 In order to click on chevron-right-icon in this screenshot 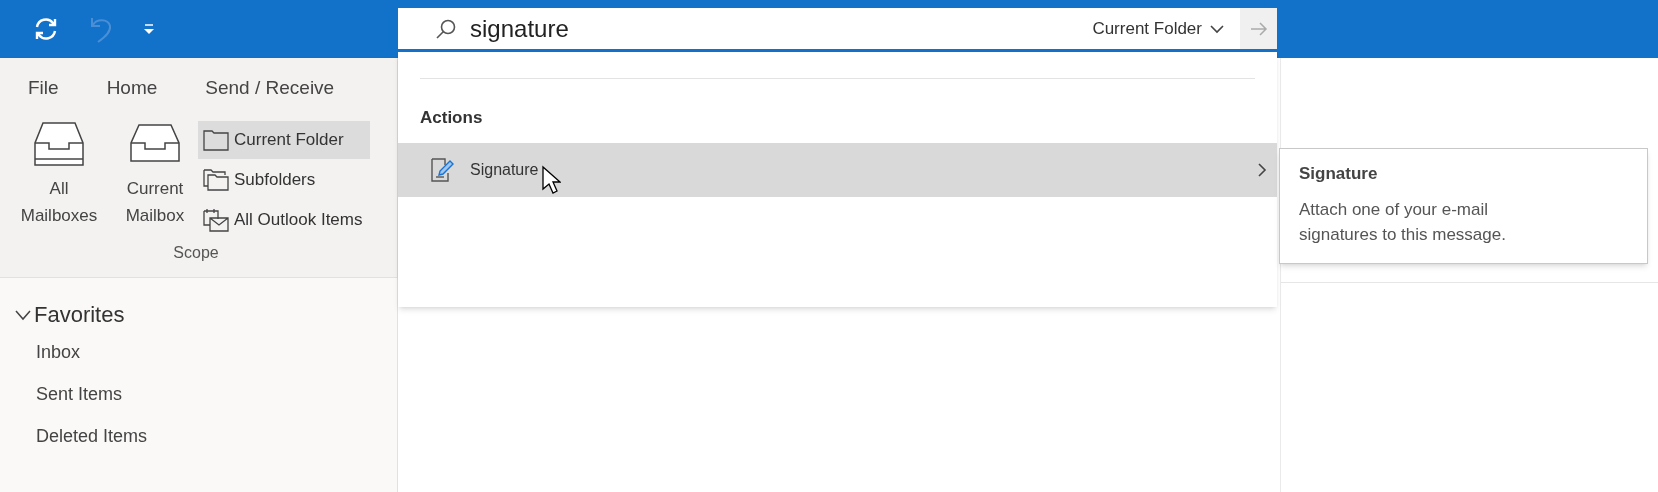, I will do `click(1262, 169)`.